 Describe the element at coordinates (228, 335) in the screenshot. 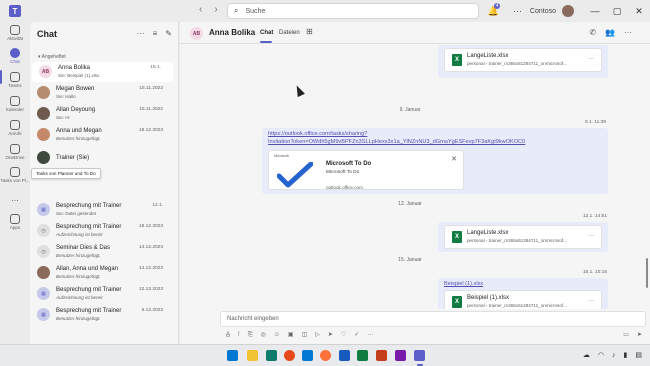

I see `format-icon: A̲` at that location.